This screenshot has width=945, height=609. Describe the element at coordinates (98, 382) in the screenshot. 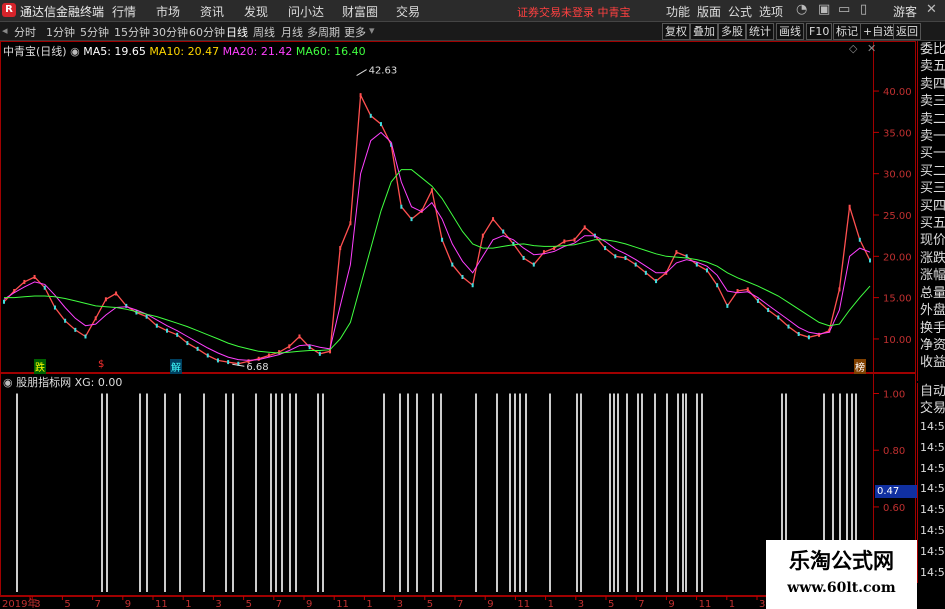

I see `indicator-xg-value: XG: 0.00` at that location.